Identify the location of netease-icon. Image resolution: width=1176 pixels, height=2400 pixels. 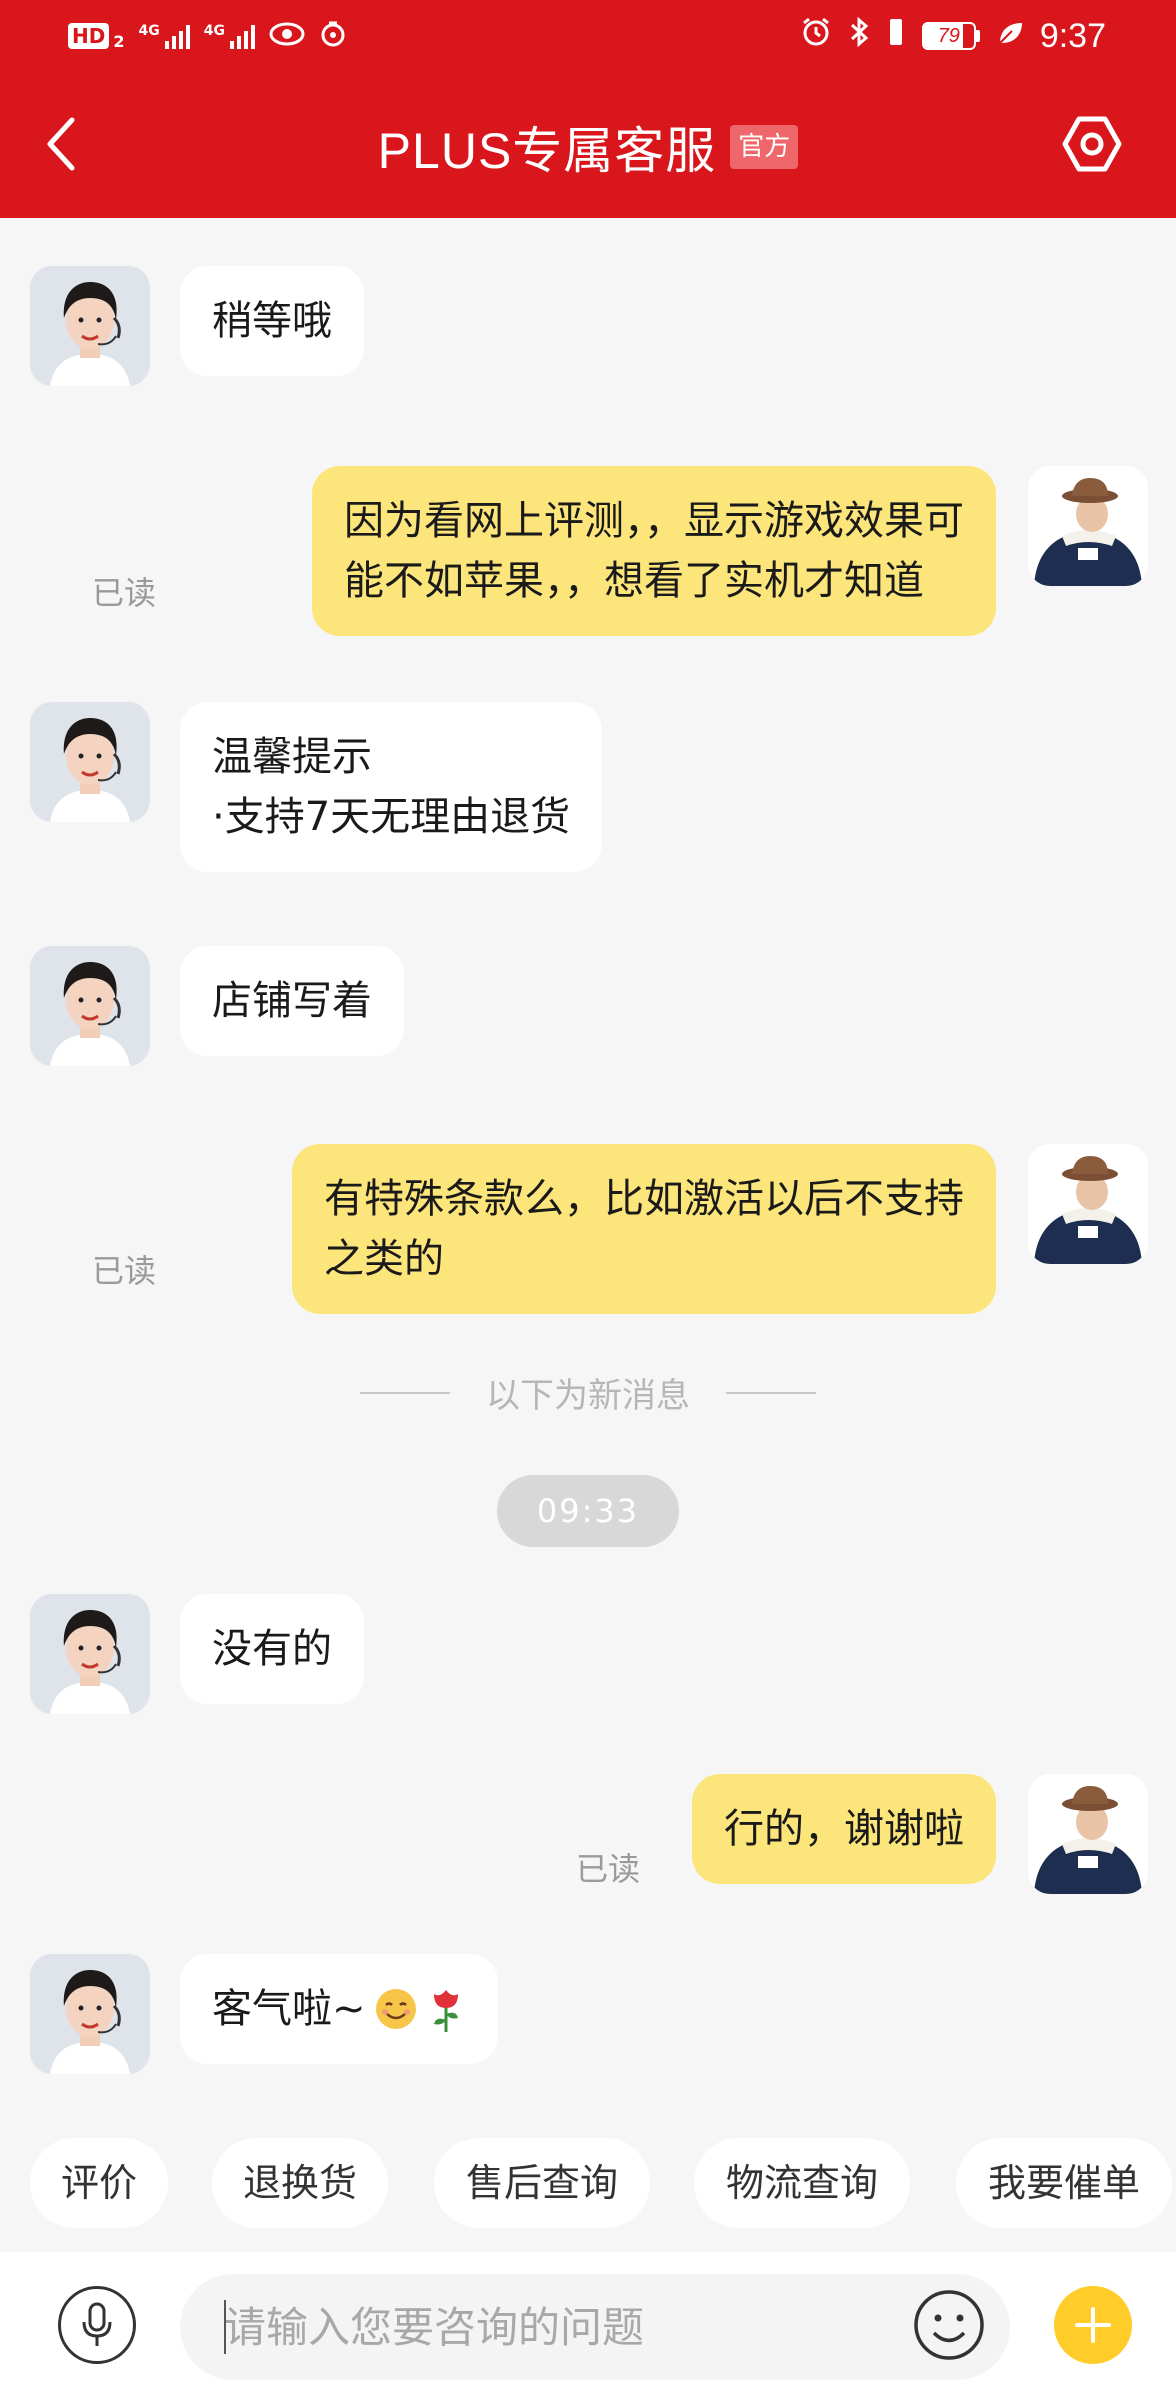
(333, 36).